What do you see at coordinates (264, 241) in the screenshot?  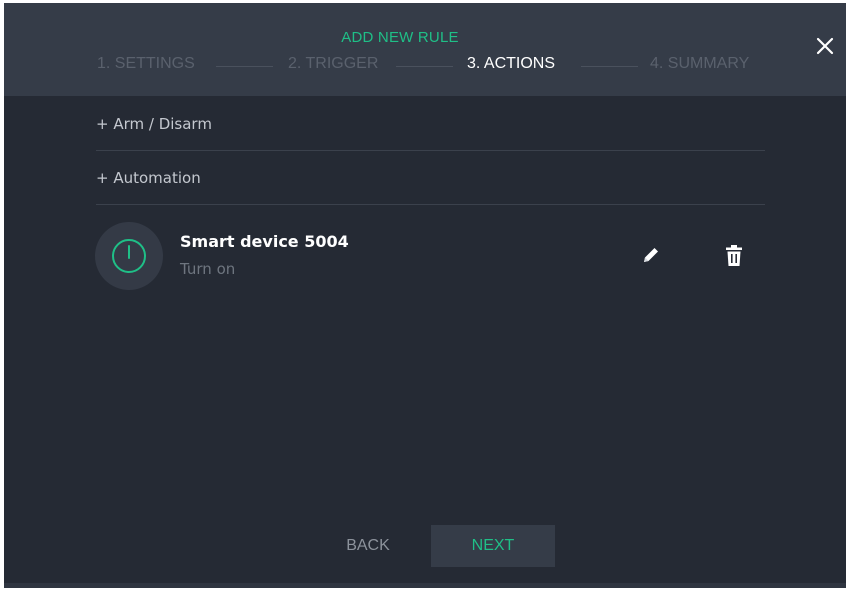 I see `device-name: Smart device 5004` at bounding box center [264, 241].